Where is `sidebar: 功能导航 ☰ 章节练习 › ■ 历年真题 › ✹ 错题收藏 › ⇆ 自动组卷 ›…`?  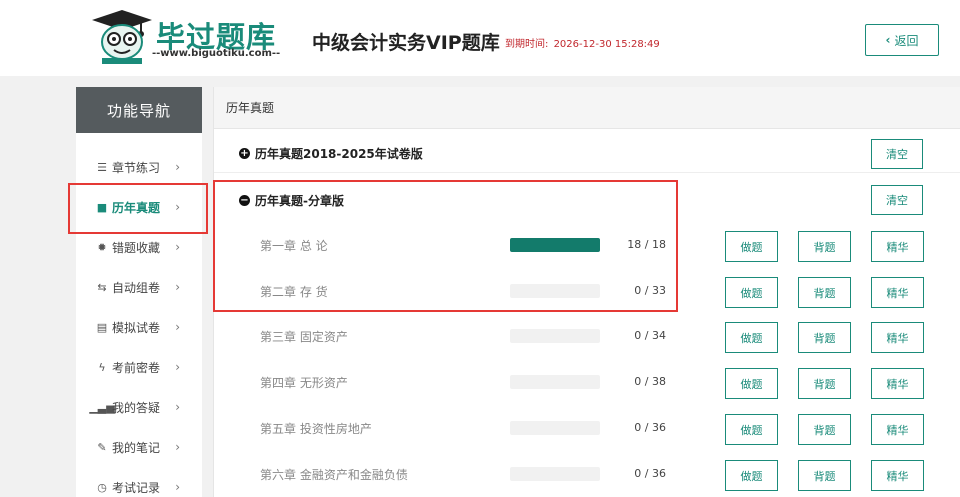
sidebar: 功能导航 ☰ 章节练习 › ■ 历年真题 › ✹ 错题收藏 › ⇆ 自动组卷 ›… is located at coordinates (139, 292).